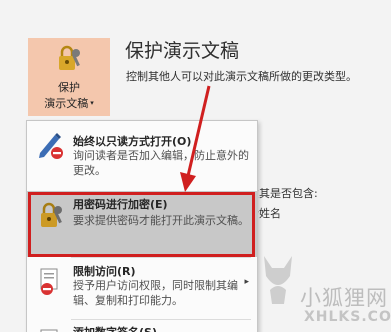 Image resolution: width=391 pixels, height=332 pixels. I want to click on menu-item-add-digital-signature: 添加数字签名(S), so click(142, 325).